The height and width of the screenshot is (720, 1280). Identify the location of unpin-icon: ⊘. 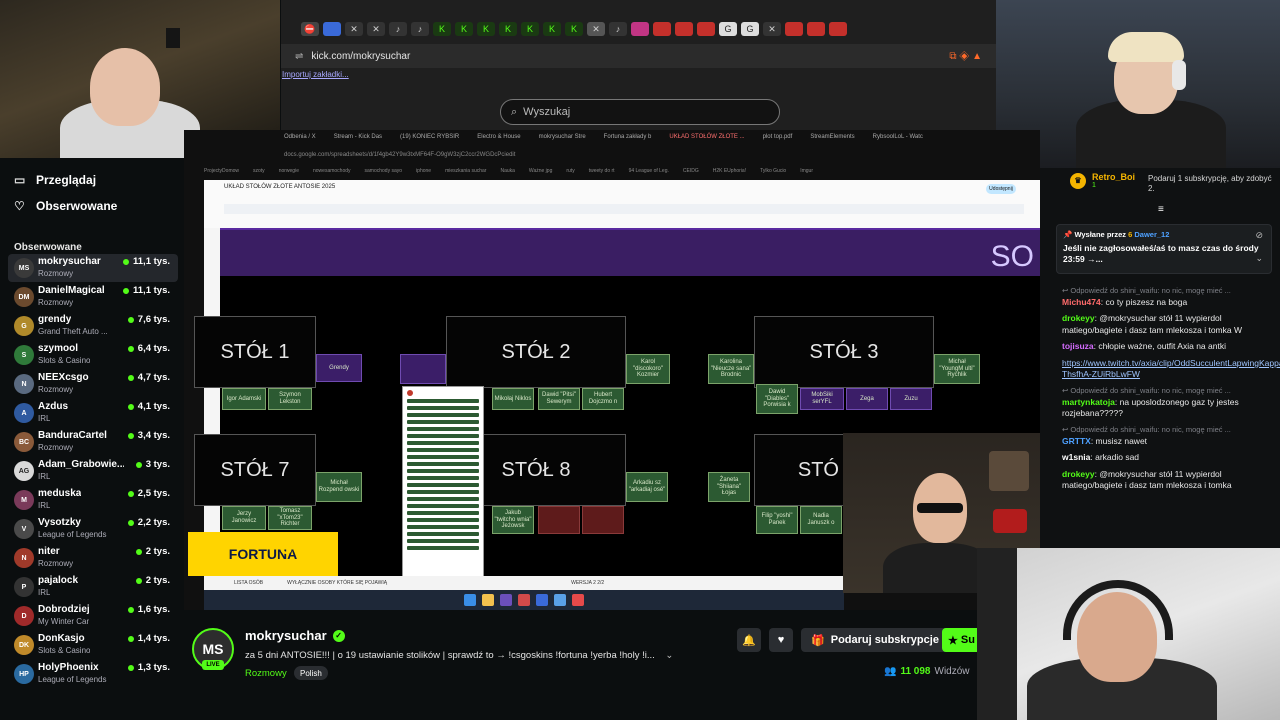
(1259, 235).